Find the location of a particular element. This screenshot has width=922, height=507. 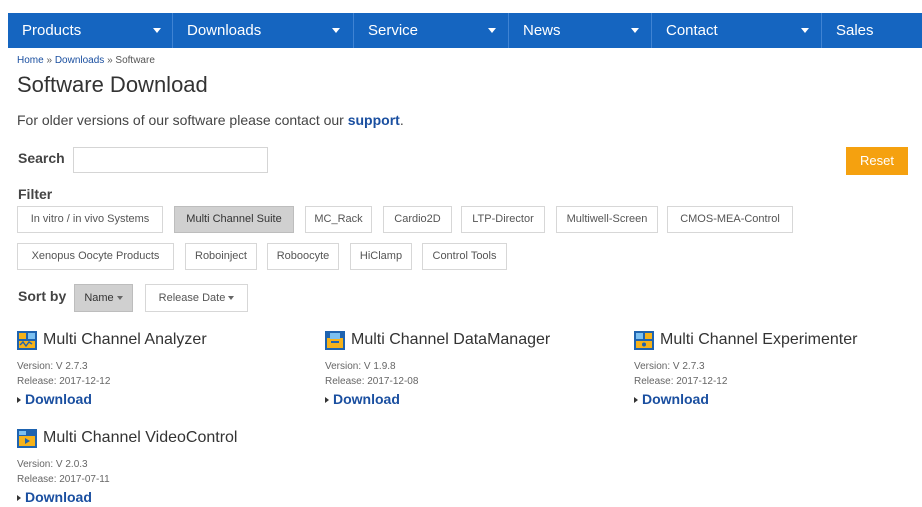

product-name: Multi Channel DataManager is located at coordinates (451, 339).